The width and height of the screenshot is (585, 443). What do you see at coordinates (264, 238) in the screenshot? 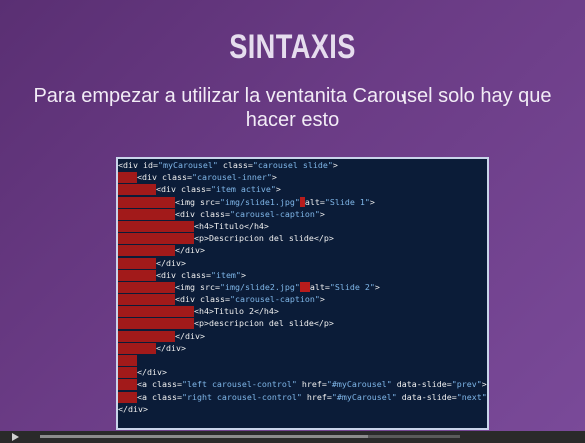
I see `code-token: <p>Descripcion del slide</p>` at bounding box center [264, 238].